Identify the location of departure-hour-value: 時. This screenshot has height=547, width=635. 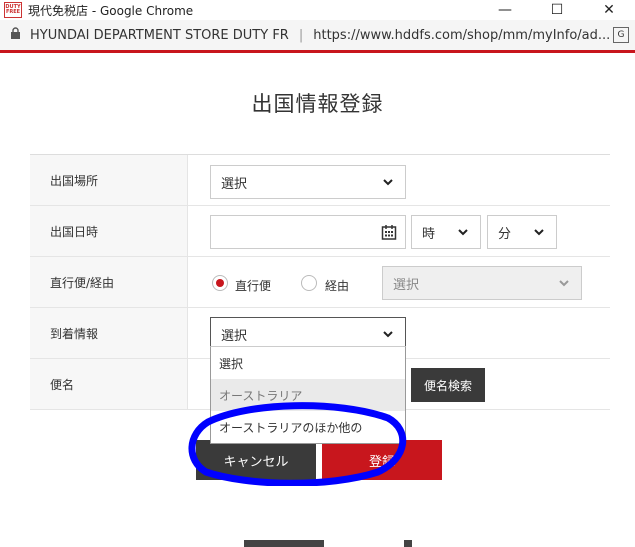
(429, 234).